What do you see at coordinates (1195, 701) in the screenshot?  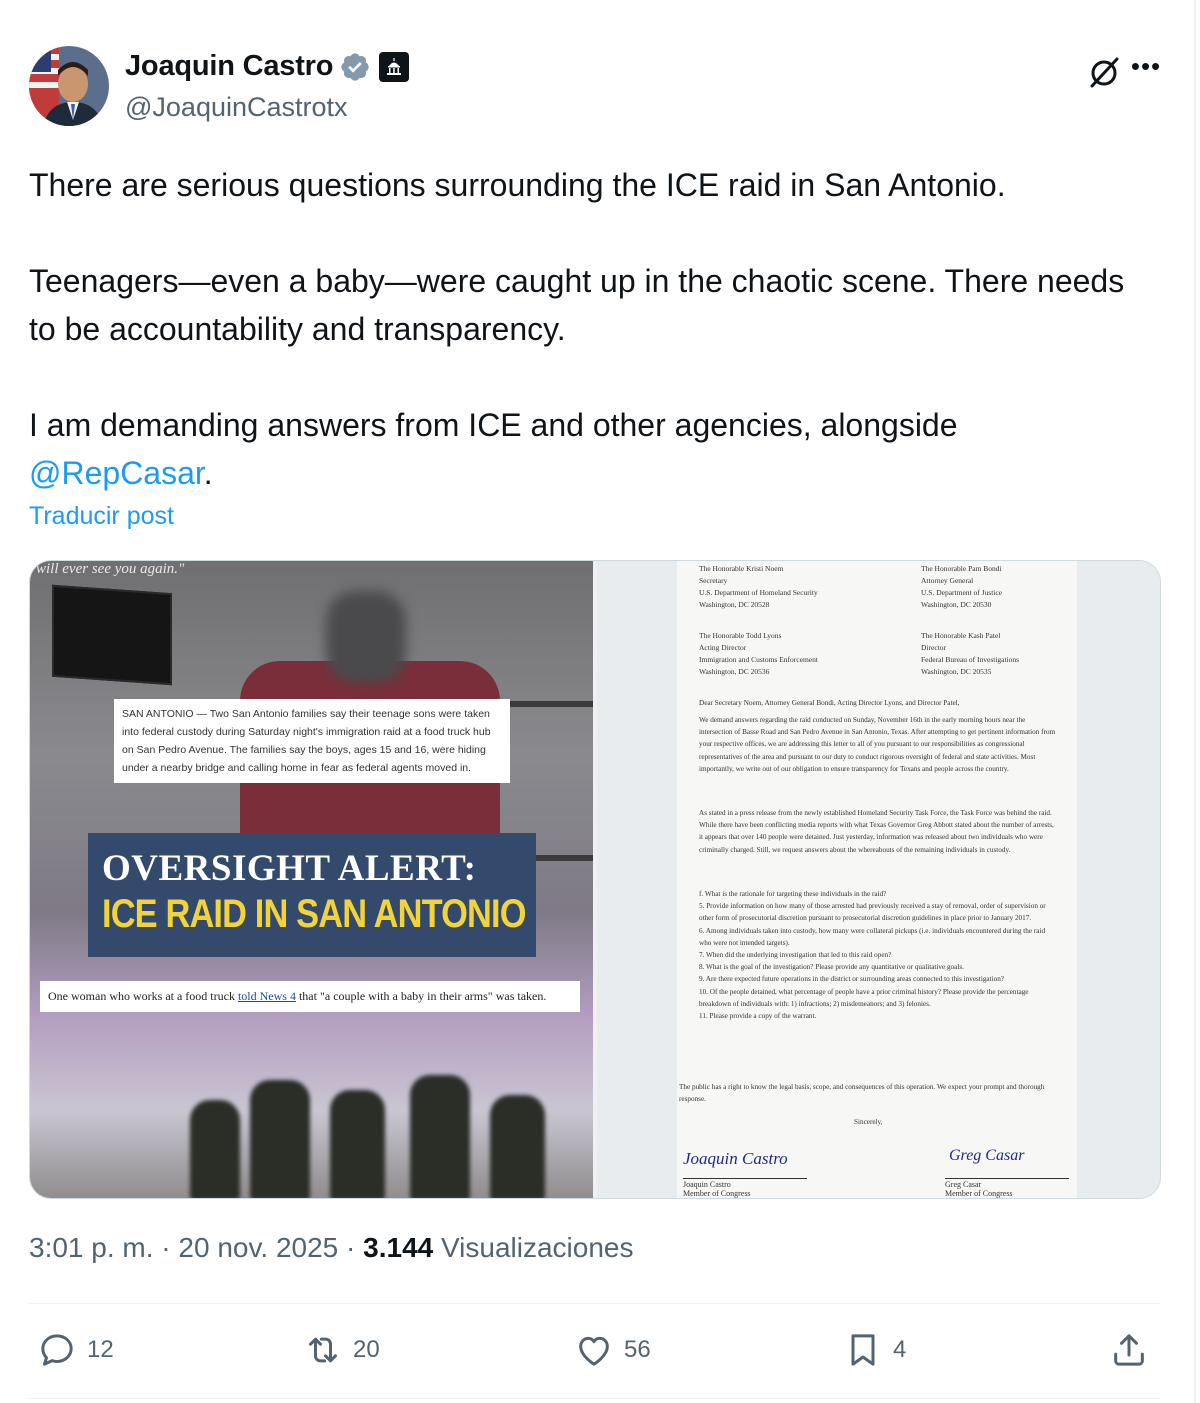 I see `column-border` at bounding box center [1195, 701].